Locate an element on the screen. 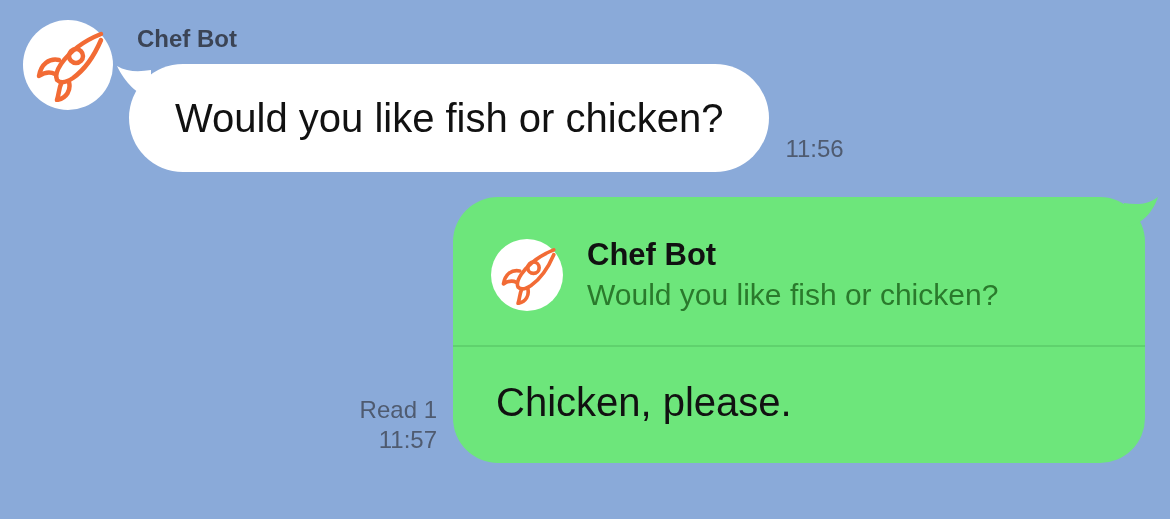 The height and width of the screenshot is (519, 1170). timestamp: 11:57 is located at coordinates (407, 440).